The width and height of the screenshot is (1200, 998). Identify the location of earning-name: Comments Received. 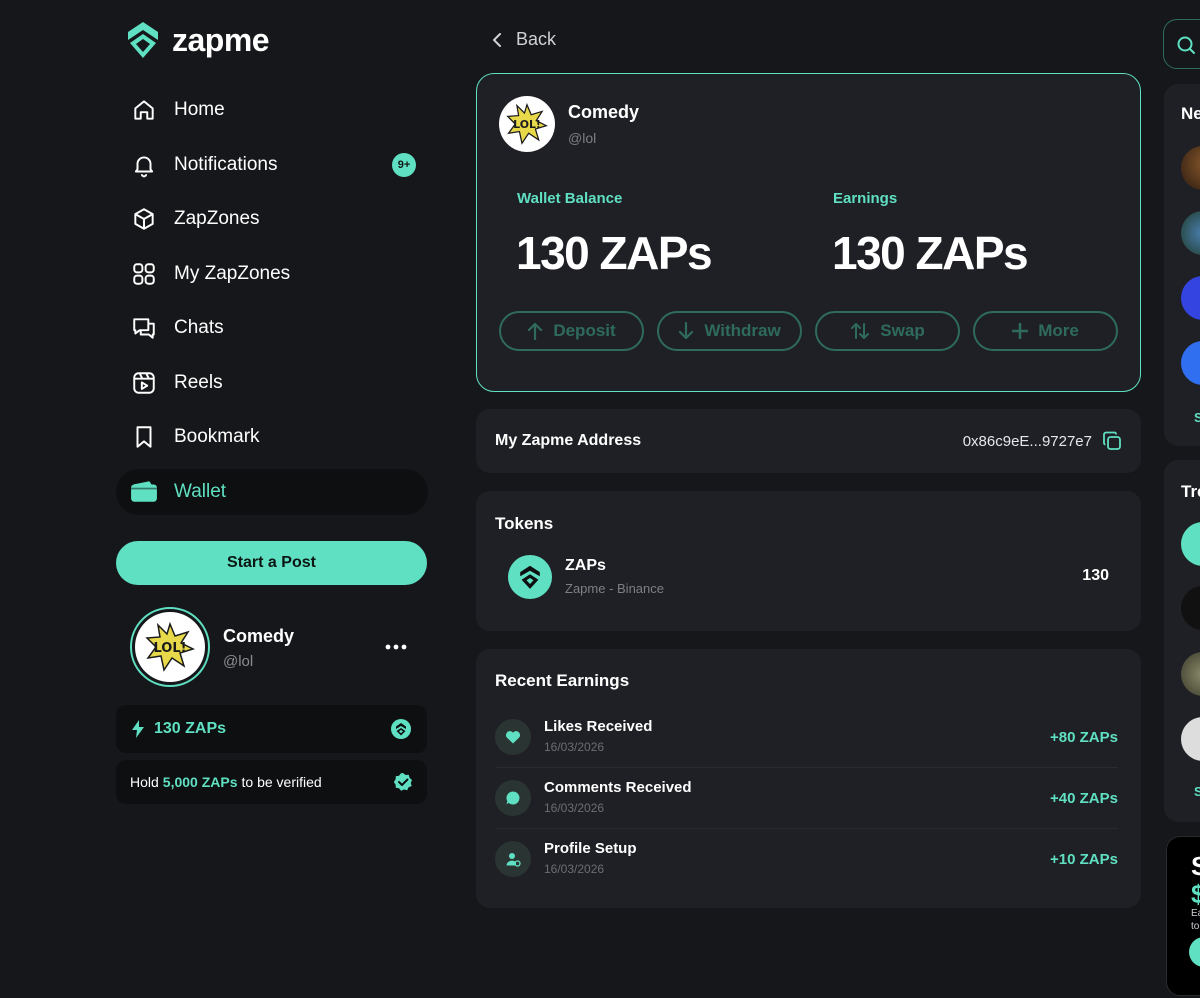
(618, 787).